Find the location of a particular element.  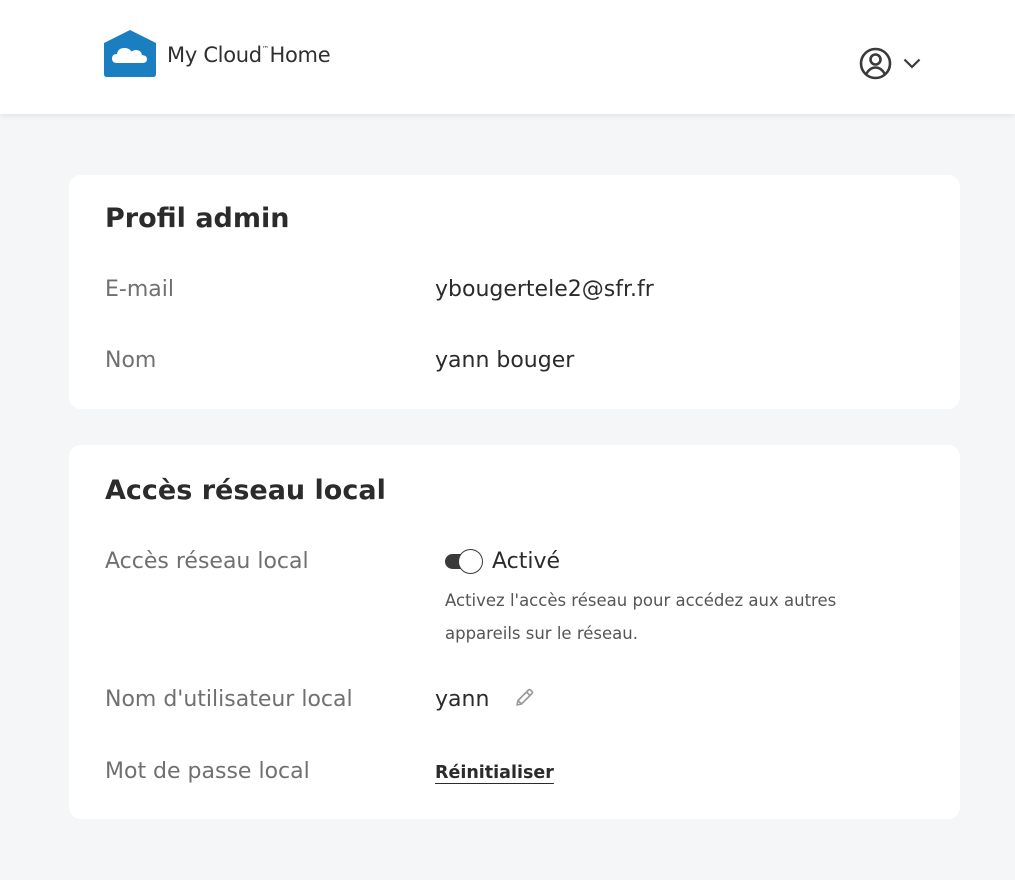

account-menu-button is located at coordinates (890, 63).